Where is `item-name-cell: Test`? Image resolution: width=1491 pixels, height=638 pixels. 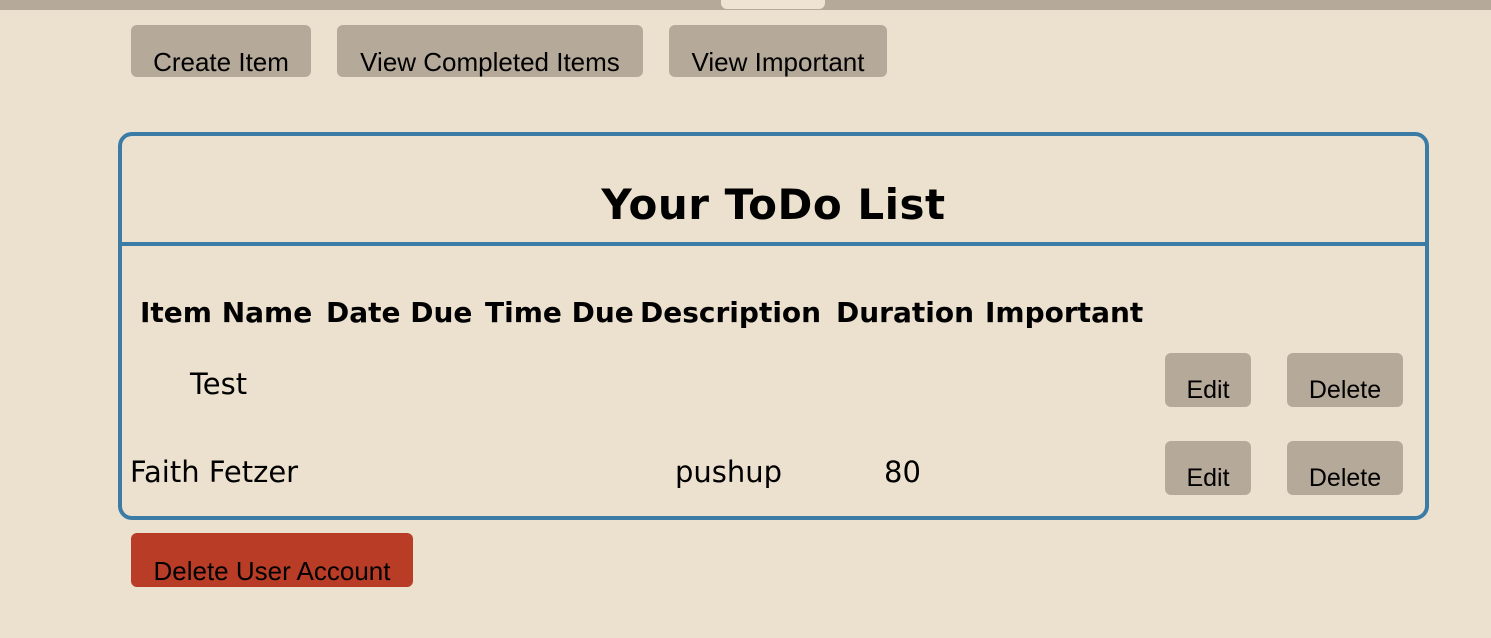 item-name-cell: Test is located at coordinates (219, 384).